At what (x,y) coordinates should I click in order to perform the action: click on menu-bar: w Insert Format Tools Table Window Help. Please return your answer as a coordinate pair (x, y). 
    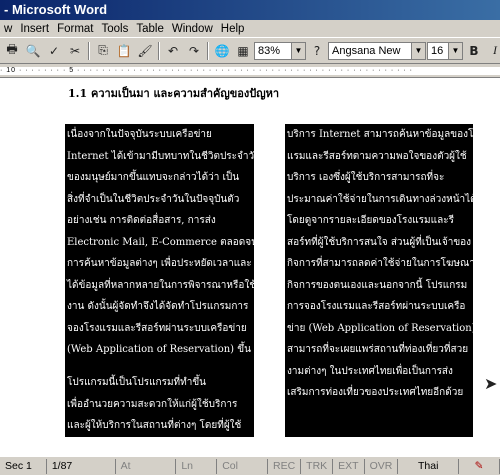
    Looking at the image, I should click on (250, 29).